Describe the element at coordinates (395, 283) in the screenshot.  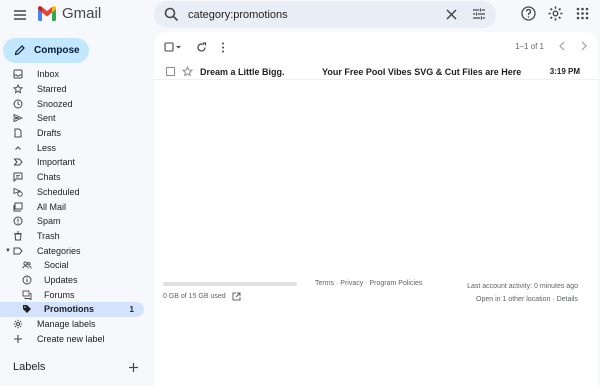
I see `program-policies-link: Program Policies` at that location.